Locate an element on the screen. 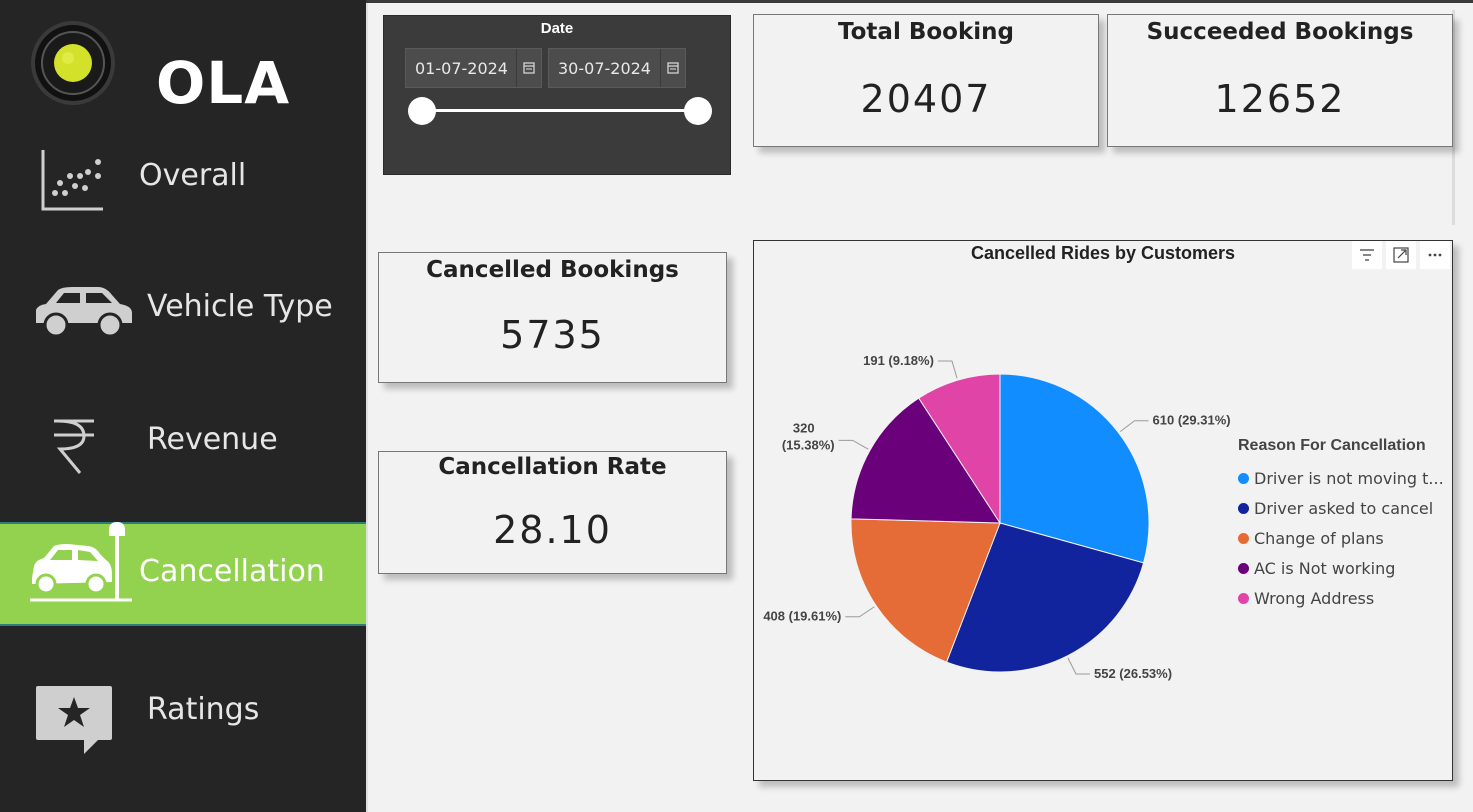  logo-text: OLA is located at coordinates (223, 83).